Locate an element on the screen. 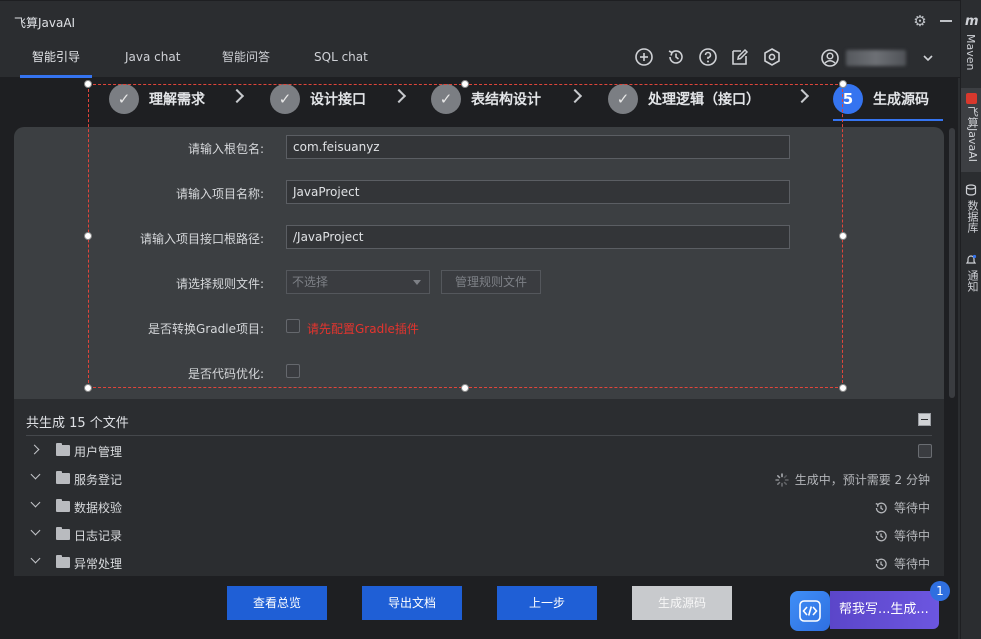  step-generate-source: 5 生成源码 is located at coordinates (881, 99).